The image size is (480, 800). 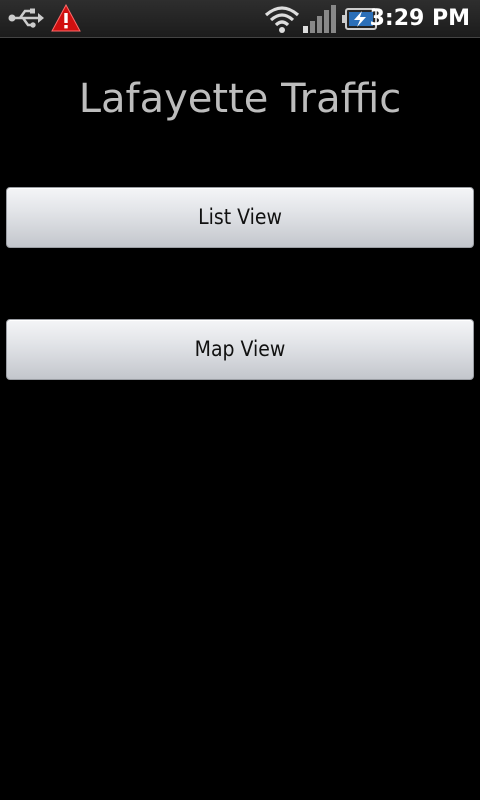 What do you see at coordinates (66, 19) in the screenshot?
I see `warning-icon` at bounding box center [66, 19].